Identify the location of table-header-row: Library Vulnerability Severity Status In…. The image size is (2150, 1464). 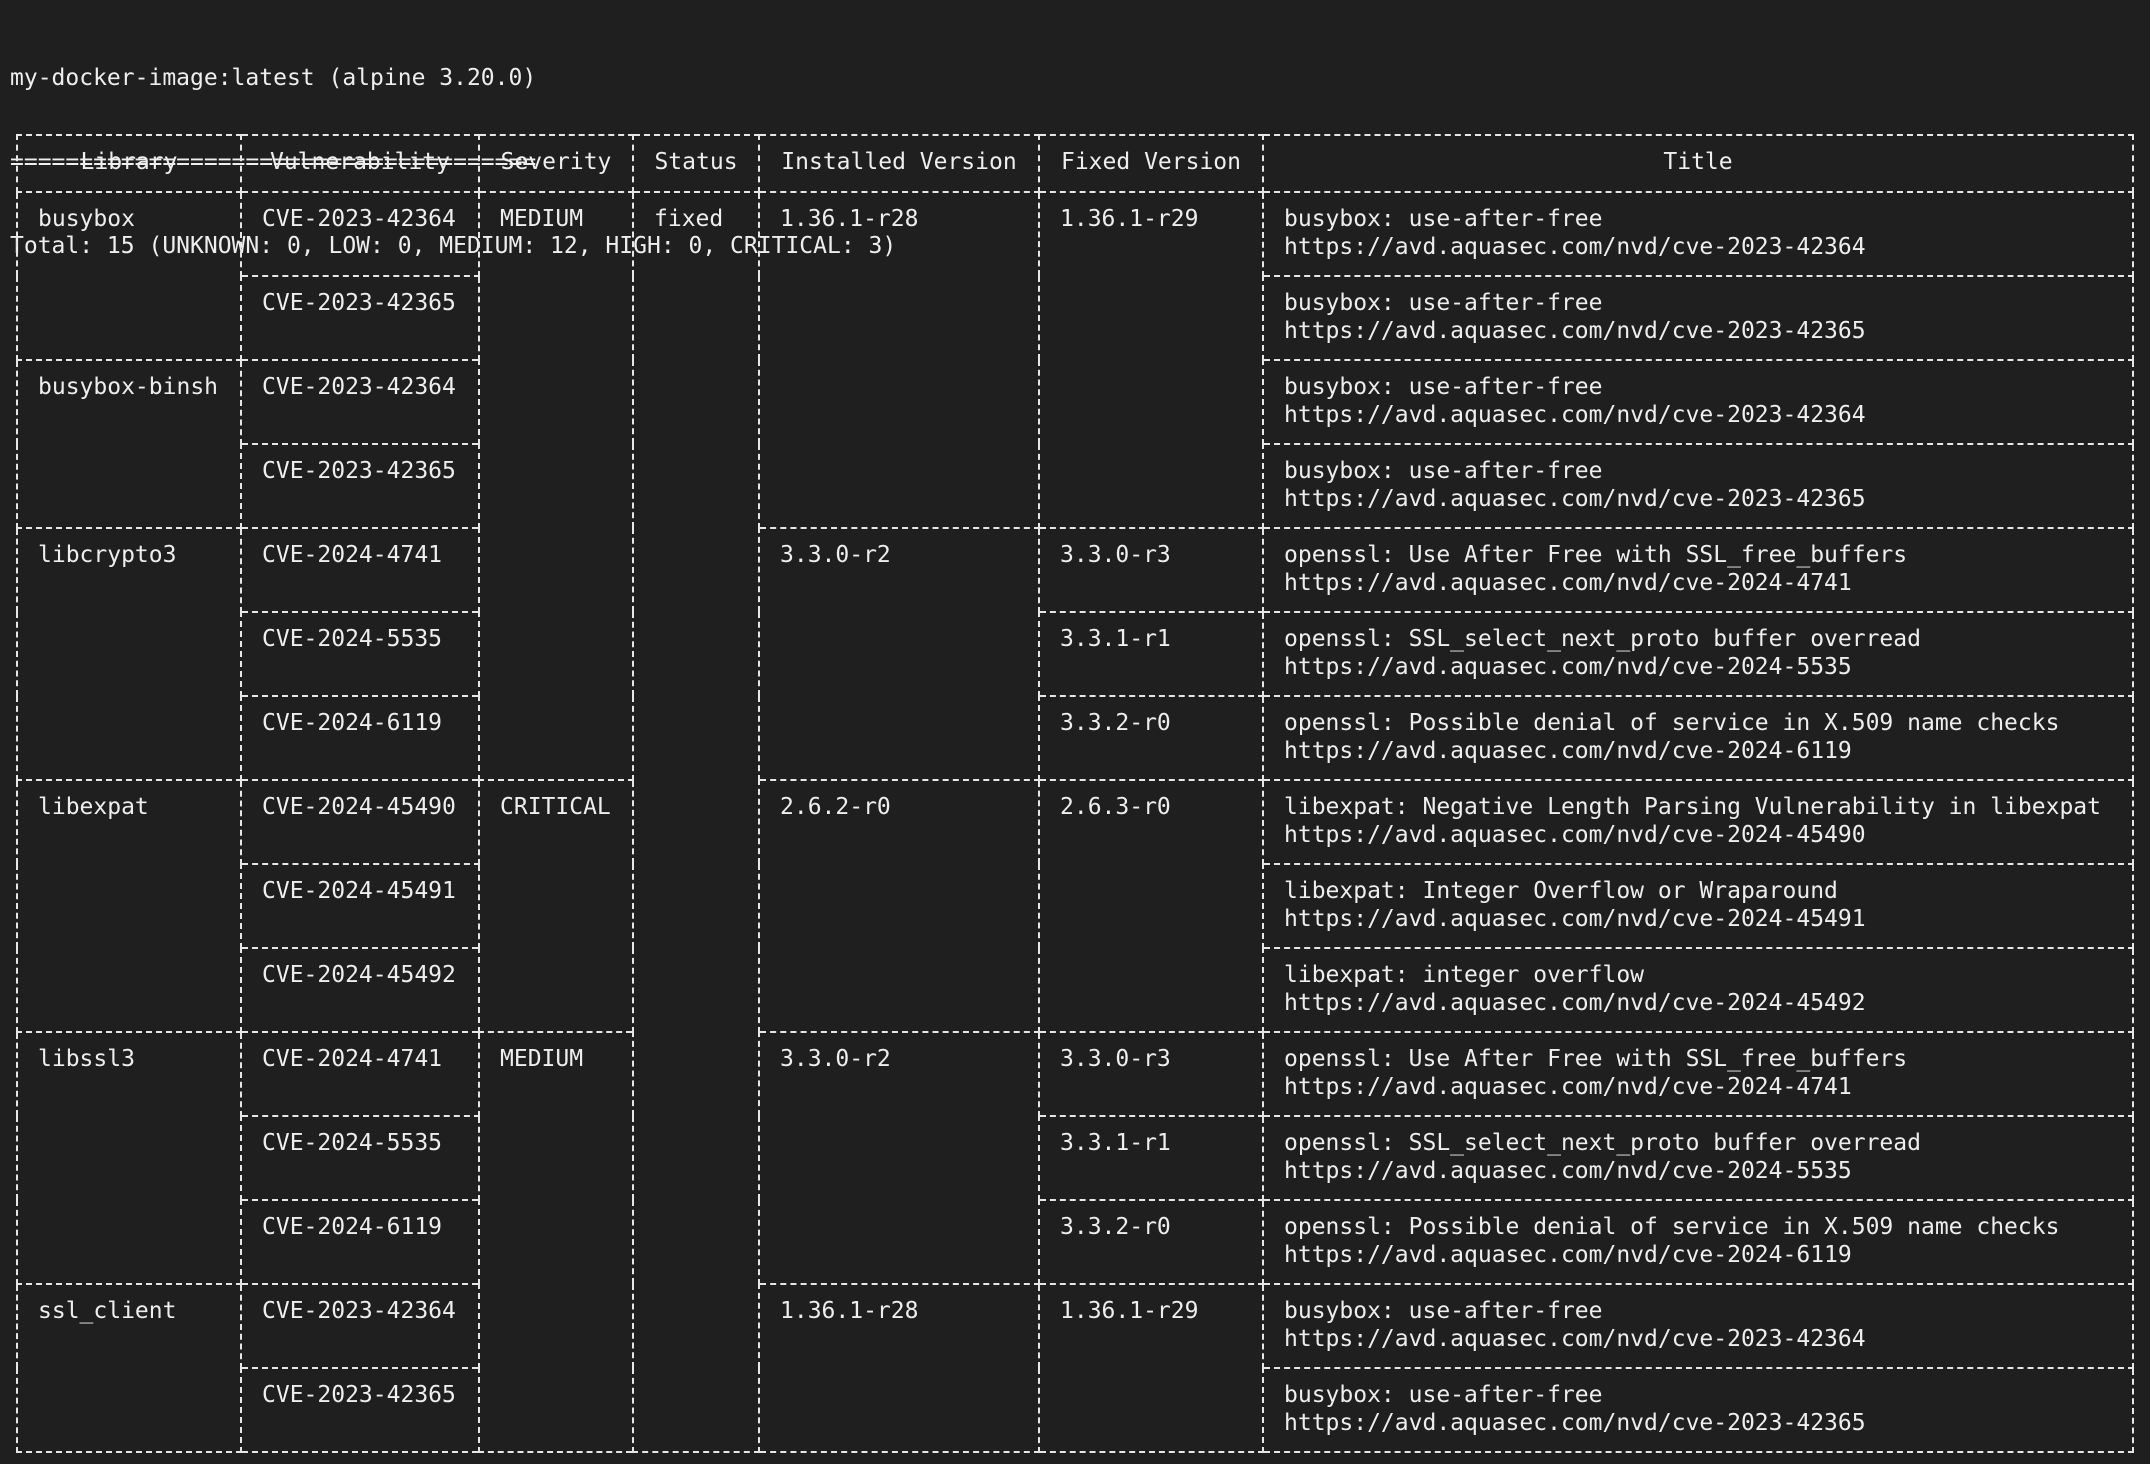
(1075, 163).